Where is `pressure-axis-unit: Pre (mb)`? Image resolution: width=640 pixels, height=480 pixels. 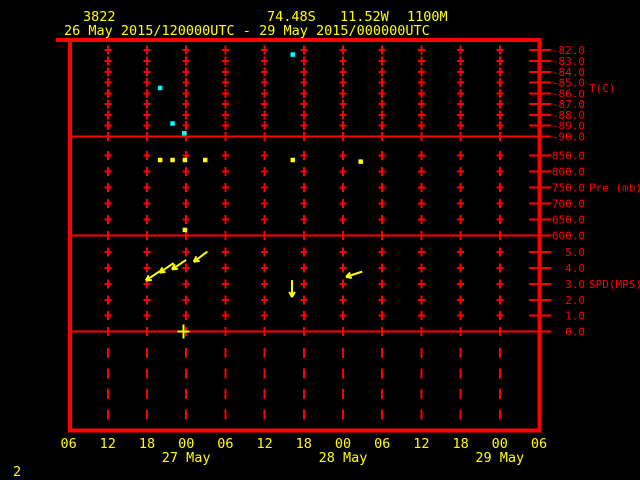
pressure-axis-unit: Pre (mb) is located at coordinates (614, 187).